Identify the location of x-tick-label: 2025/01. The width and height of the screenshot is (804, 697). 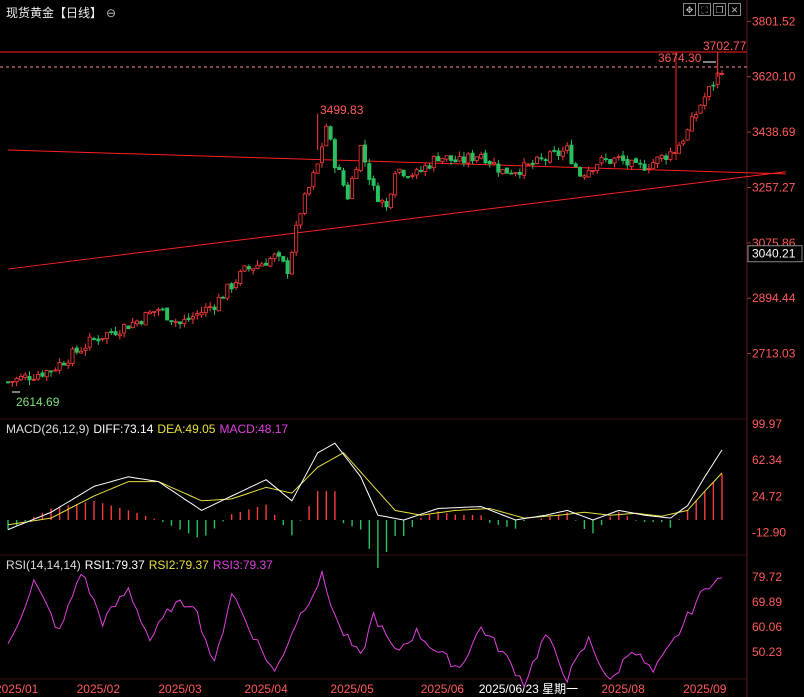
(19, 689).